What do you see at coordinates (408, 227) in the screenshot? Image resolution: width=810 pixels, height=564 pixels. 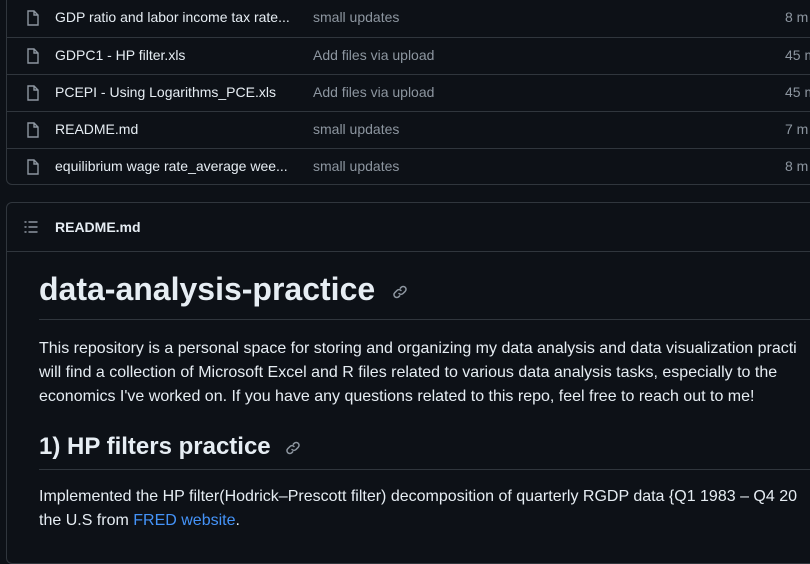 I see `readme-header: README.md` at bounding box center [408, 227].